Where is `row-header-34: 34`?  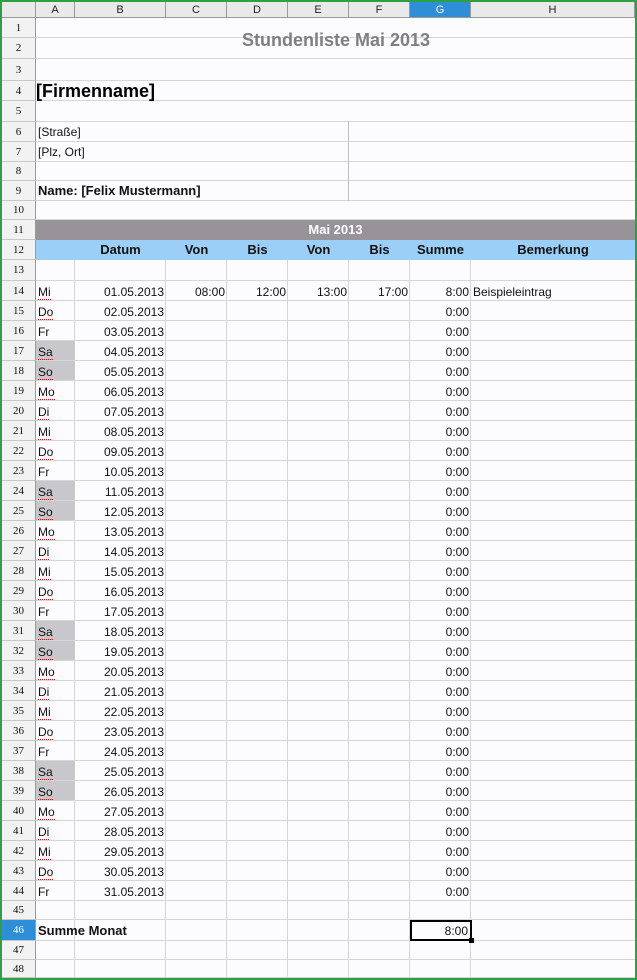
row-header-34: 34 is located at coordinates (19, 691).